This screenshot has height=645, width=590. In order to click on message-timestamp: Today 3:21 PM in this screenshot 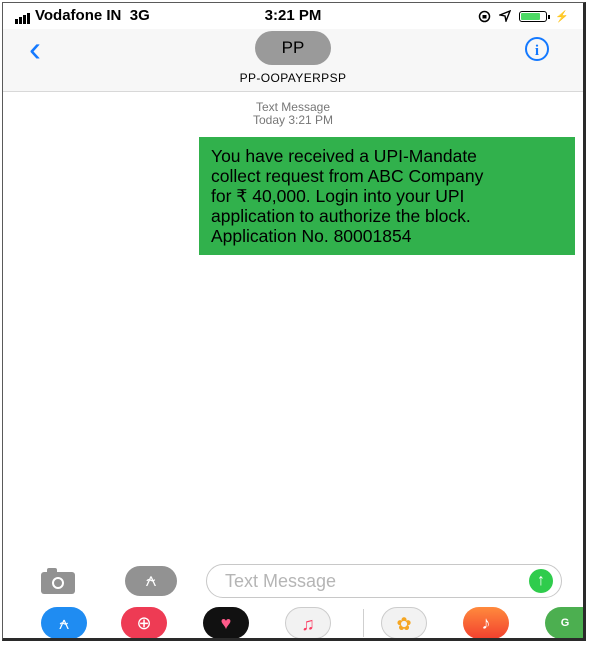, I will do `click(293, 120)`.